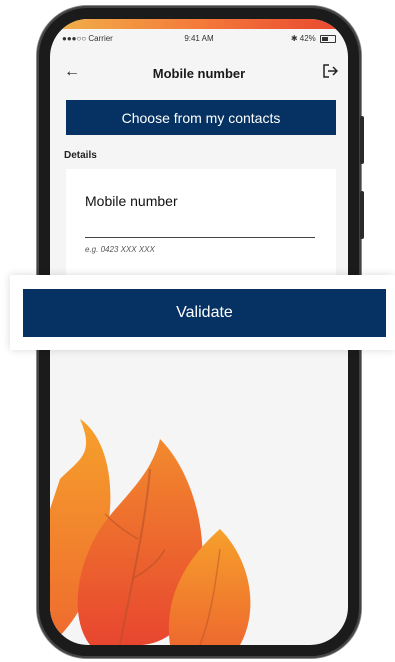  I want to click on phone-side-button-upper, so click(362, 140).